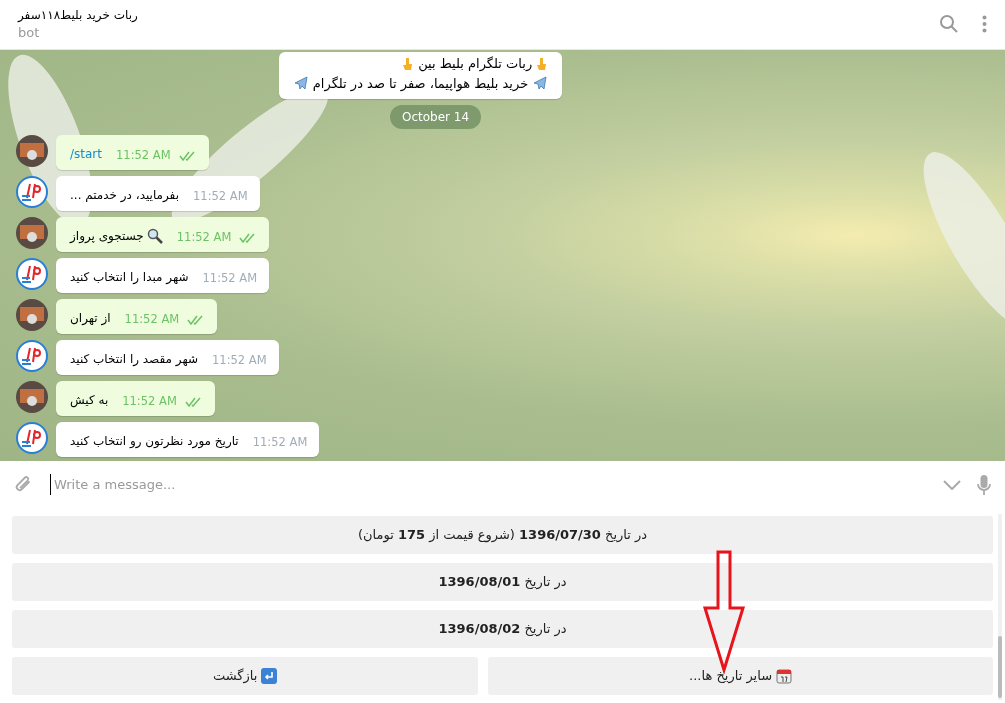 The width and height of the screenshot is (1005, 703). What do you see at coordinates (78, 15) in the screenshot?
I see `chat-title: ربات خرید بلیط۱۱۸سفر` at bounding box center [78, 15].